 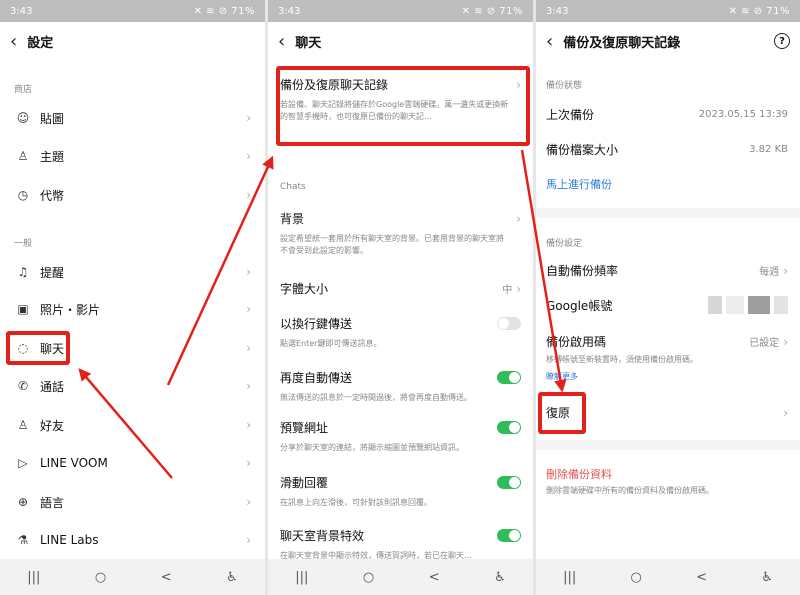 I want to click on sidebar-item: ♫ 提醒 ›, so click(x=132, y=272).